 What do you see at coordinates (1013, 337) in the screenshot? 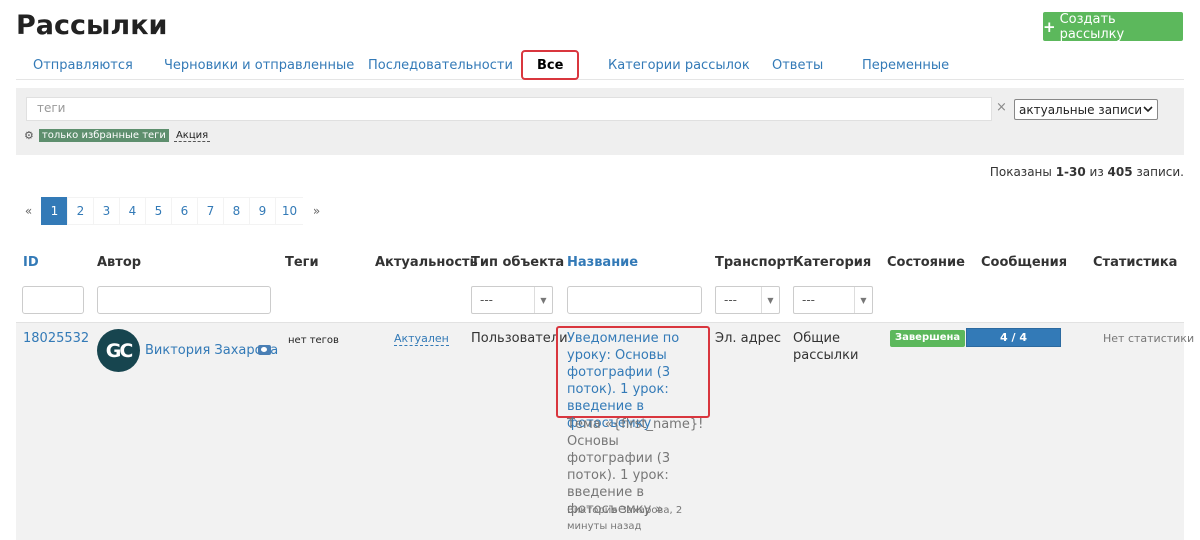
I see `messages-progress: 4 / 4` at bounding box center [1013, 337].